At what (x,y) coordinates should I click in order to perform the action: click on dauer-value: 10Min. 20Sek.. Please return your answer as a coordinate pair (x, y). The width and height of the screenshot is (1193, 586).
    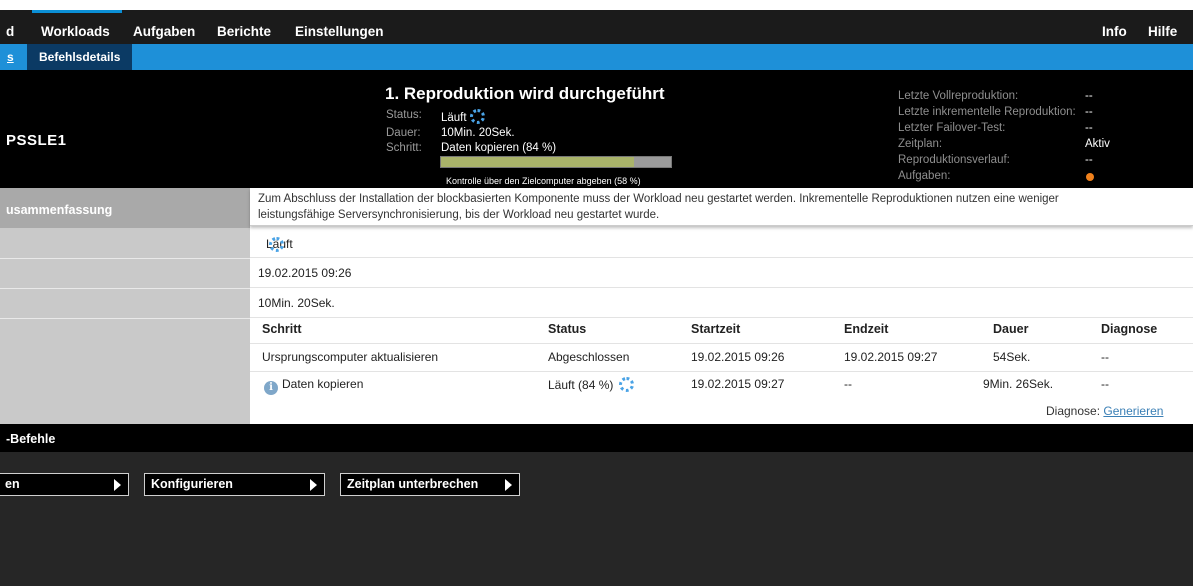
    Looking at the image, I should click on (478, 133).